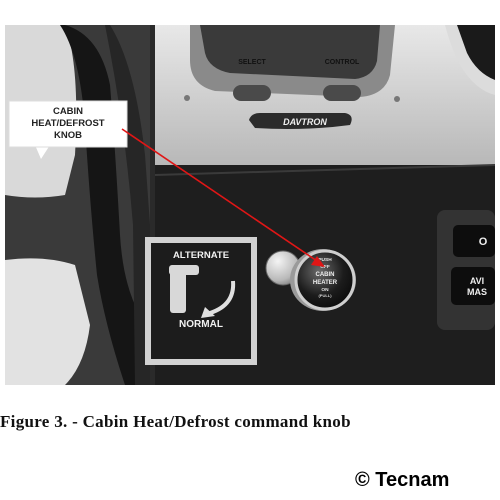 The height and width of the screenshot is (500, 500). Describe the element at coordinates (68, 111) in the screenshot. I see `callout-label-line: CABIN` at that location.